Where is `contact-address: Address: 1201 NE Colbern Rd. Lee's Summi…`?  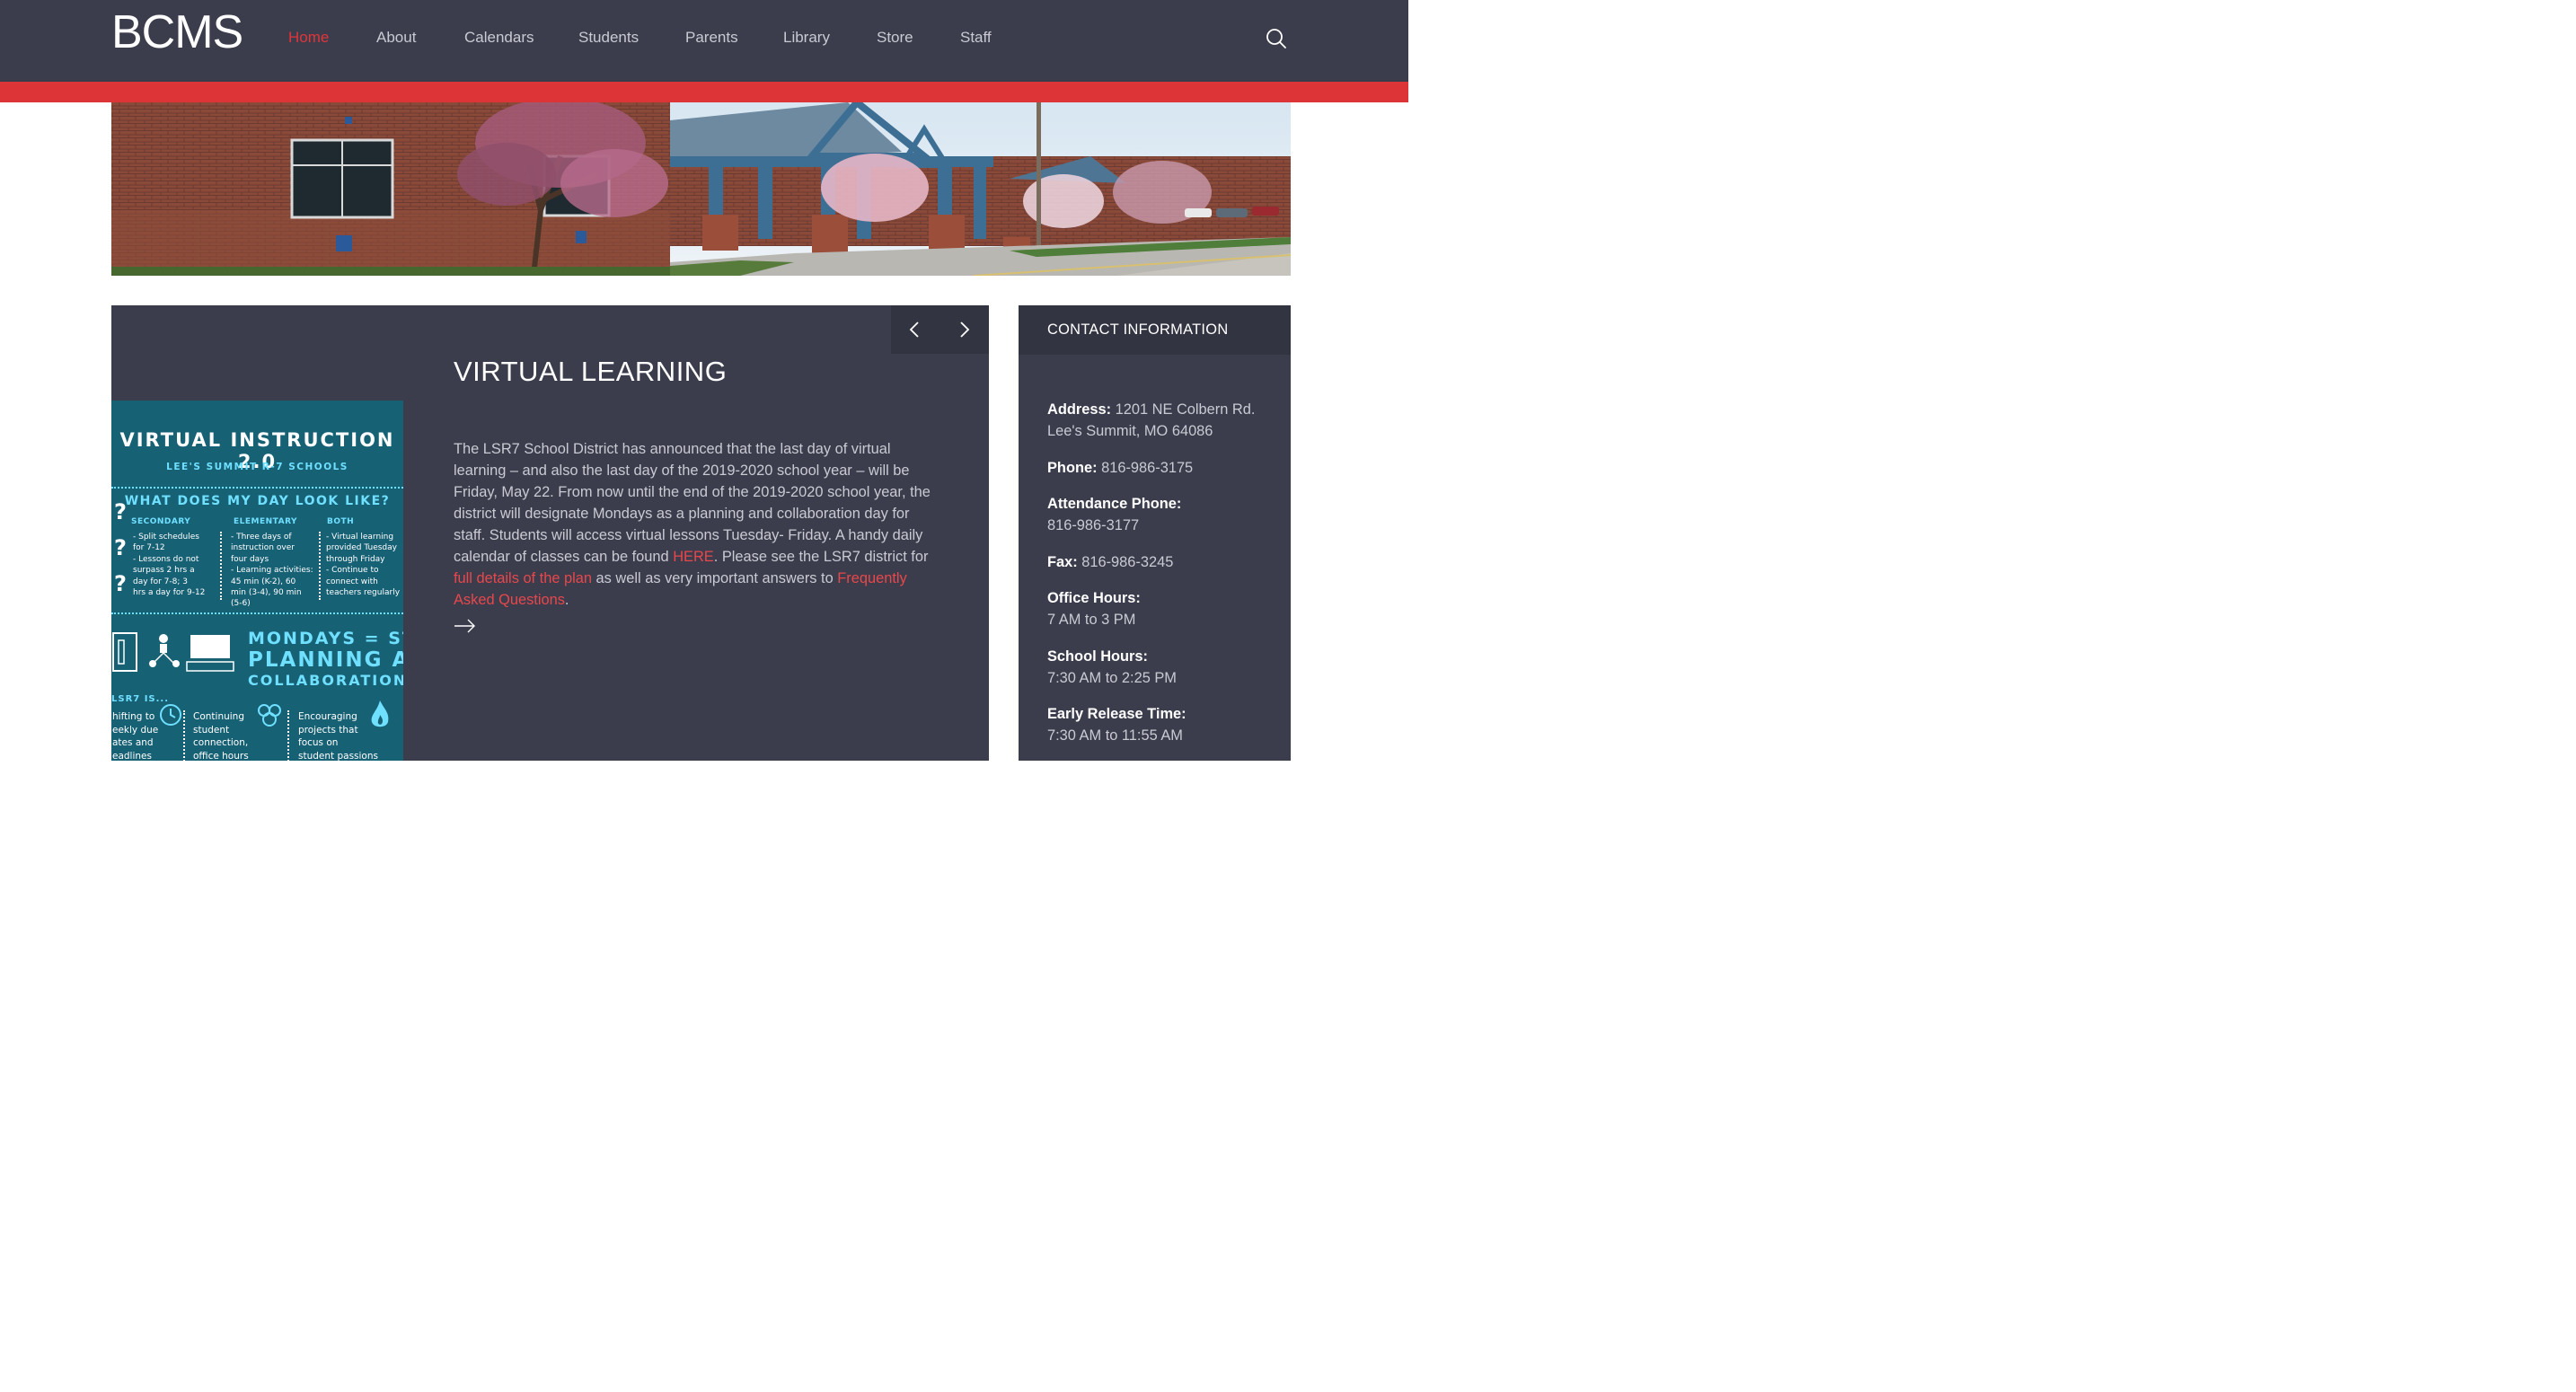 contact-address: Address: 1201 NE Colbern Rd. Lee's Summi… is located at coordinates (1164, 420).